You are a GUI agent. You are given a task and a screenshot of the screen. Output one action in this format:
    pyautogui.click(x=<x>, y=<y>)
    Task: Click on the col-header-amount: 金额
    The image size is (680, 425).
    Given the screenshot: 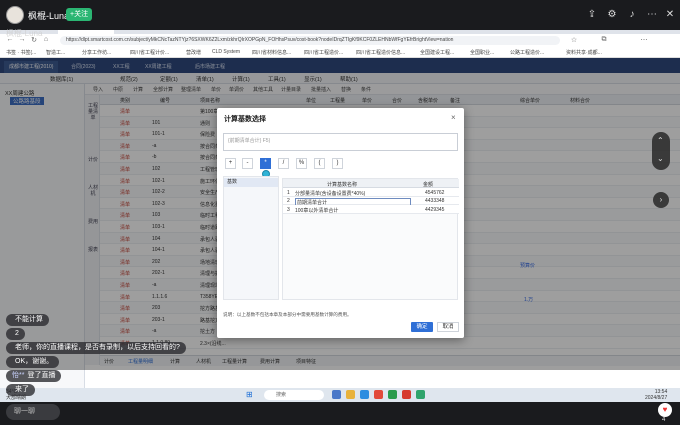 What is the action you would take?
    pyautogui.click(x=428, y=185)
    